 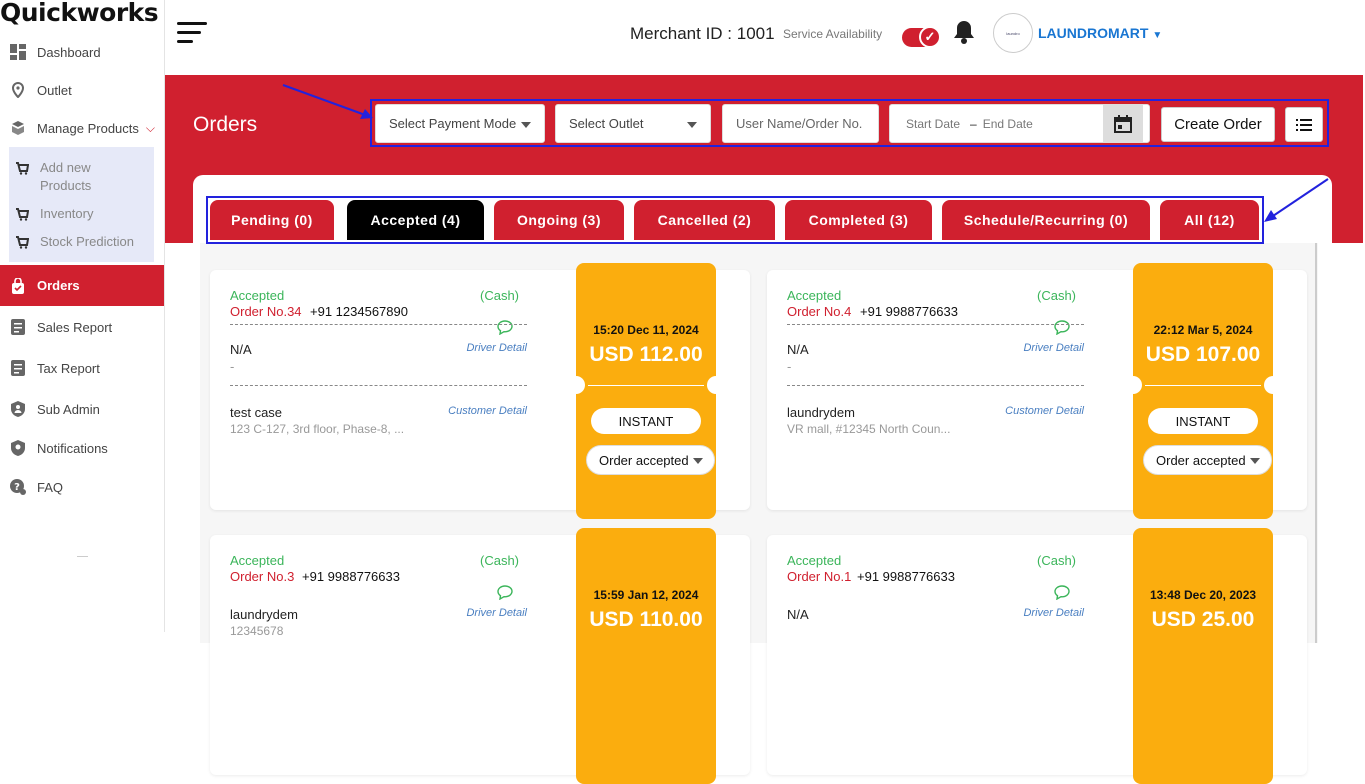 I want to click on service-availability-toggle: ✓, so click(x=921, y=37).